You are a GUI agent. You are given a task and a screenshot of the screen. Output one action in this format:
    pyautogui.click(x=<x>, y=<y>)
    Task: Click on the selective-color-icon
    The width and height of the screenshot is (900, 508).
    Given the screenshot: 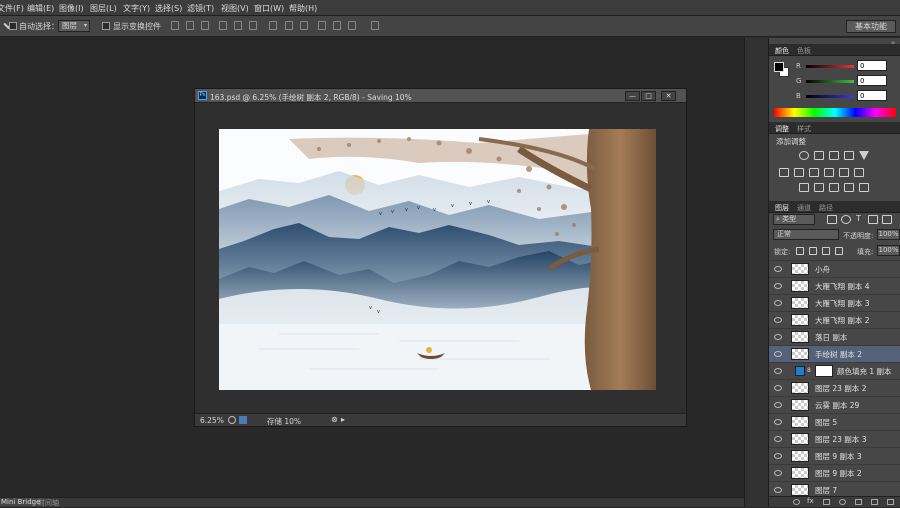 What is the action you would take?
    pyautogui.click(x=864, y=187)
    